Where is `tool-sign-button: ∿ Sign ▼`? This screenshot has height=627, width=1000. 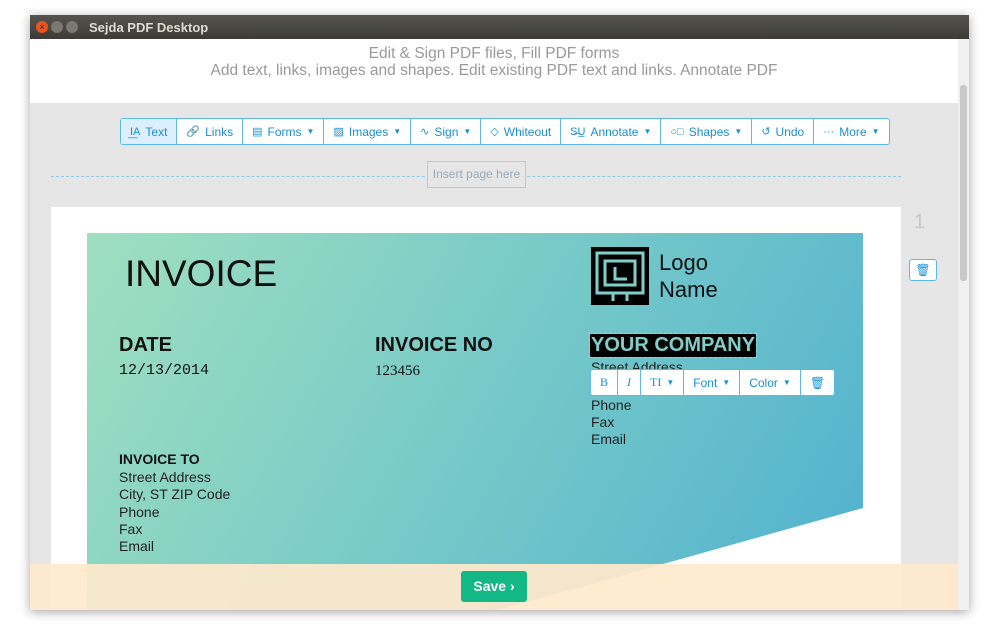 tool-sign-button: ∿ Sign ▼ is located at coordinates (446, 131).